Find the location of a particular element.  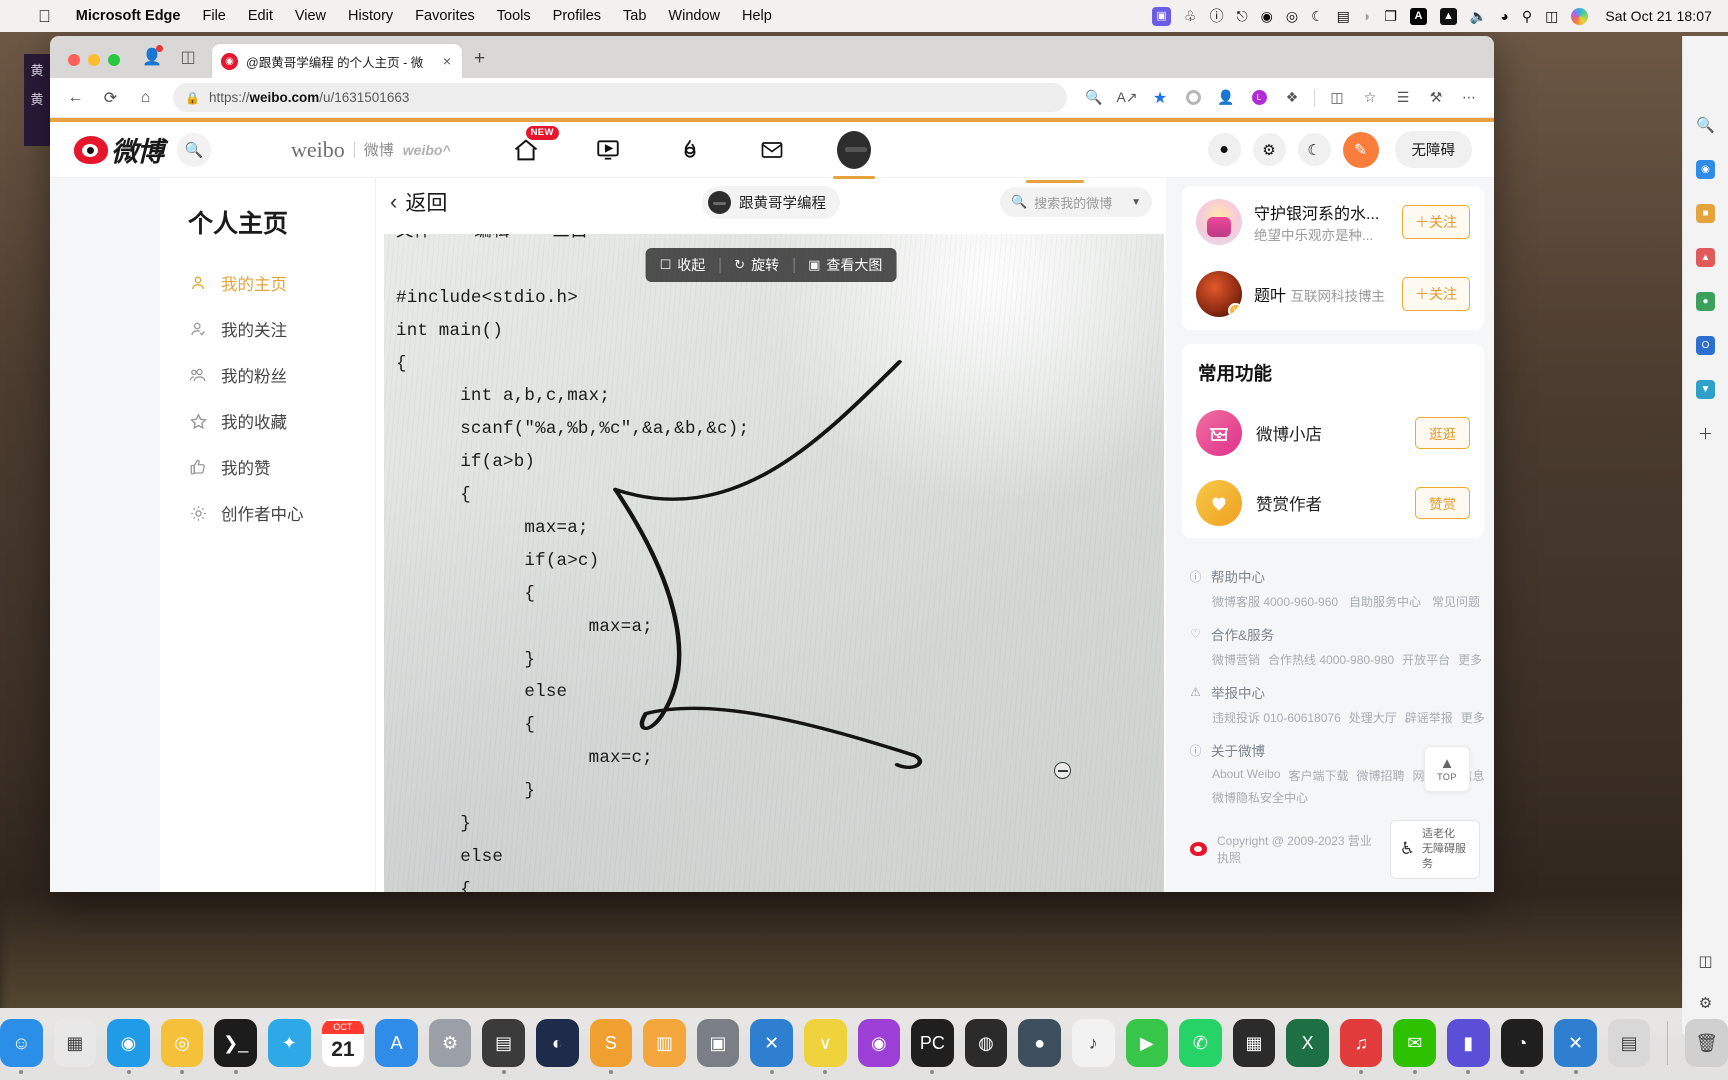

read-aloud-icon: A↗ is located at coordinates (1127, 98).